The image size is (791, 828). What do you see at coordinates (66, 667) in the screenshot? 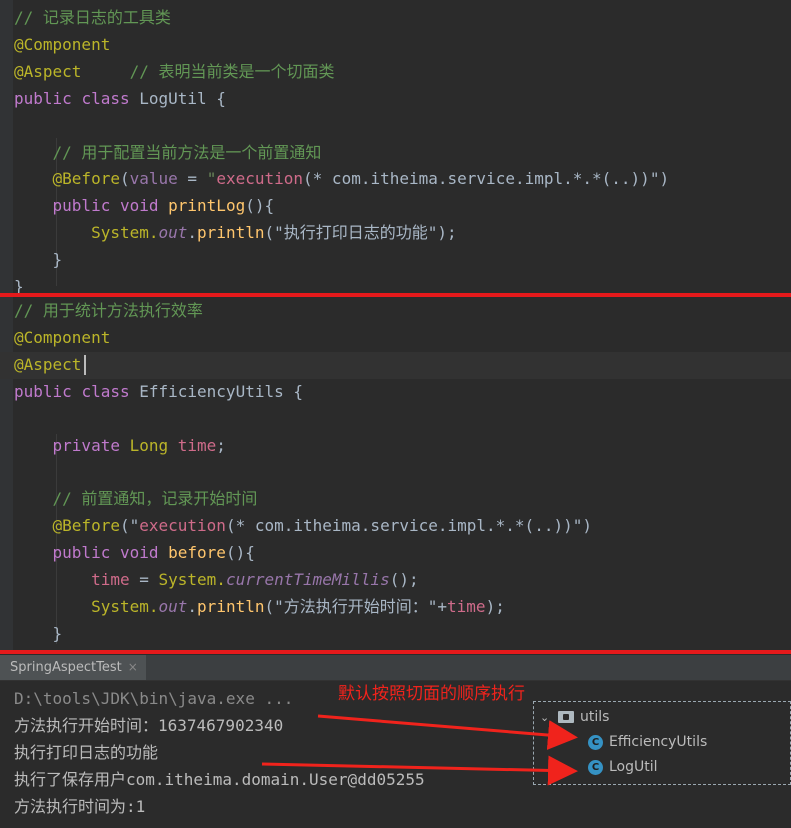
I see `run-tab-label: SpringAspectTest` at bounding box center [66, 667].